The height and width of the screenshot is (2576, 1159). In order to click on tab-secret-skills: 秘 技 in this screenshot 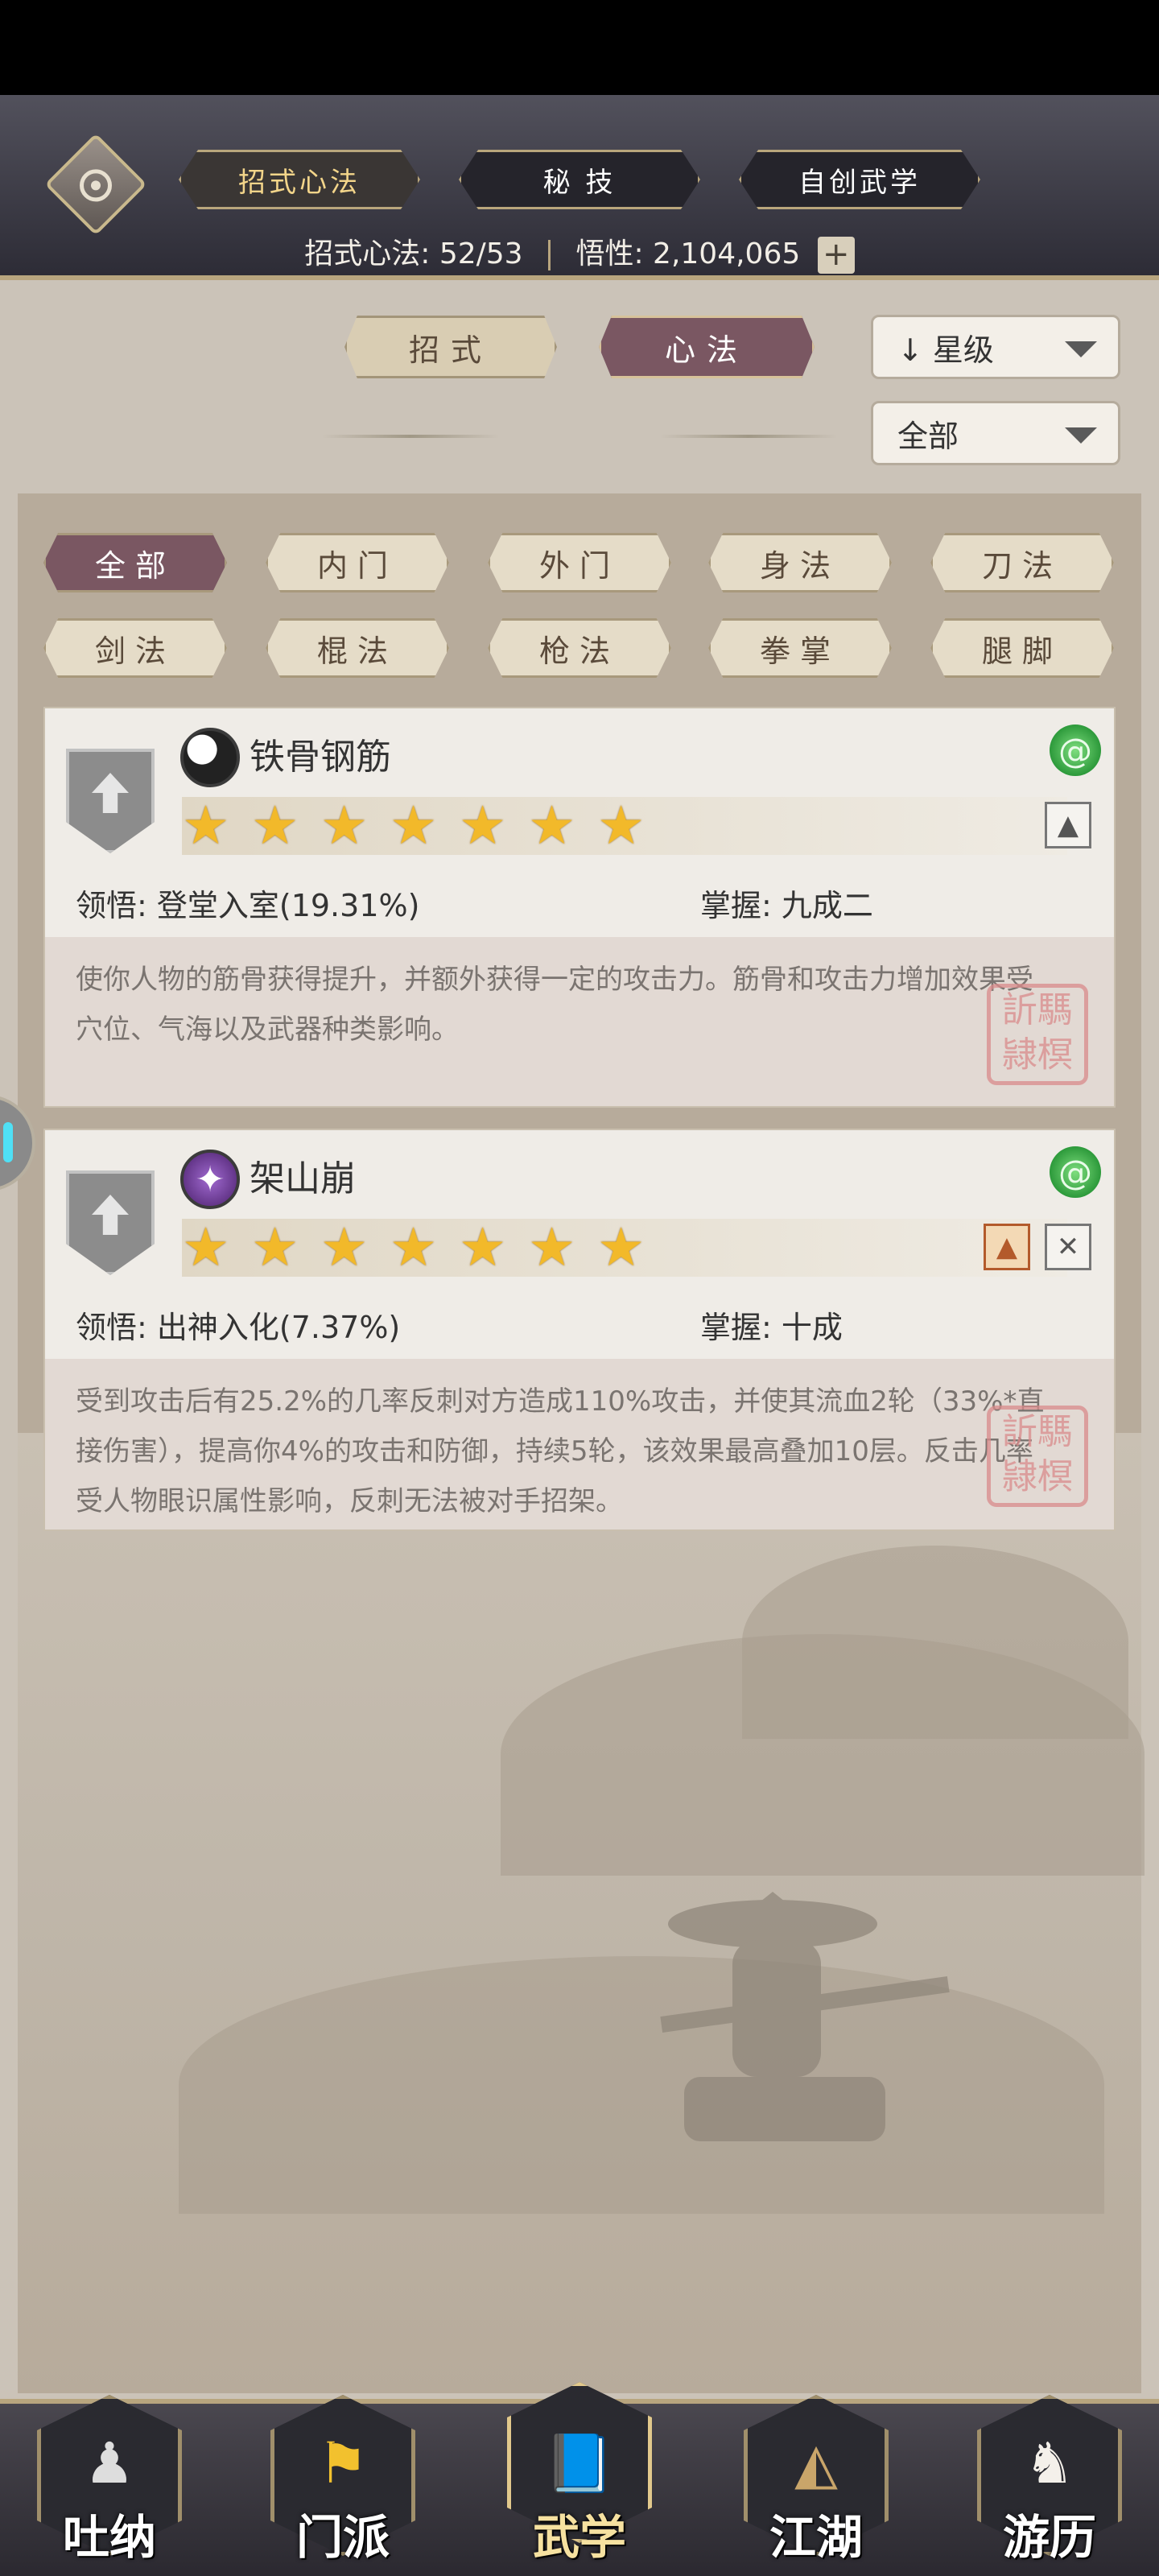, I will do `click(579, 179)`.